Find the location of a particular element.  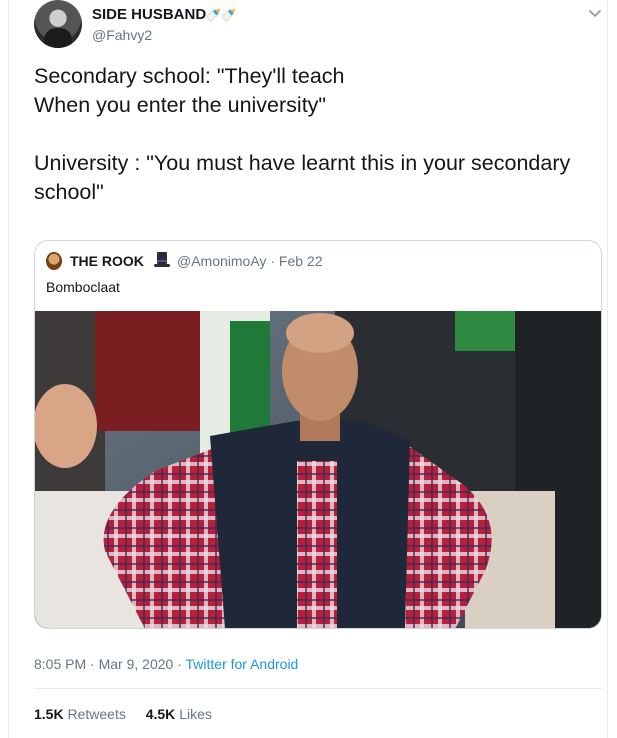

quoted-author-name: THE ROOK is located at coordinates (107, 261).